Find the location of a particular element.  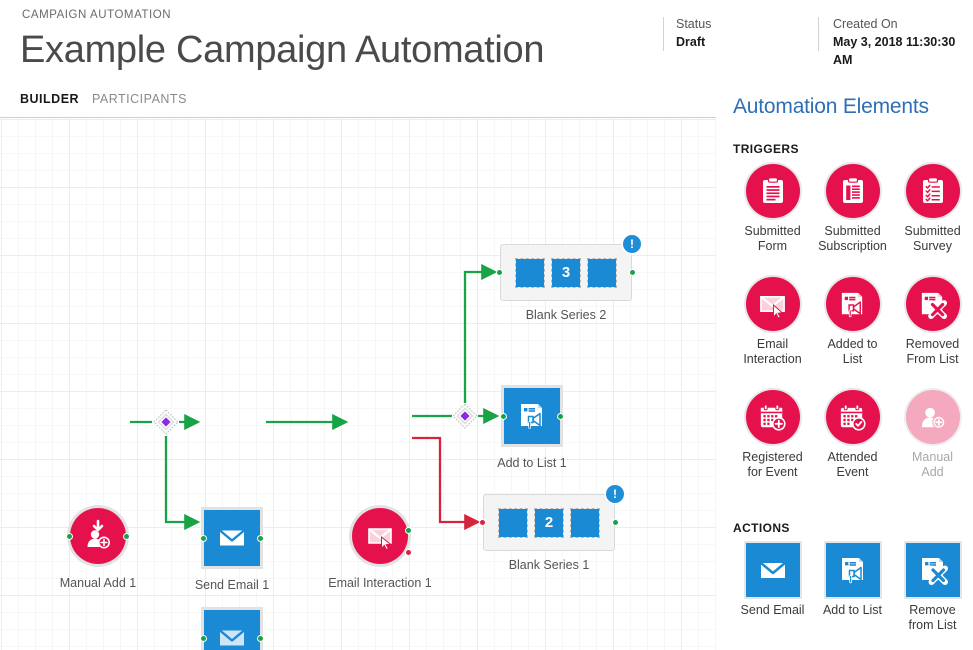

palette-item-attended-event: Attended Event is located at coordinates (852, 435).